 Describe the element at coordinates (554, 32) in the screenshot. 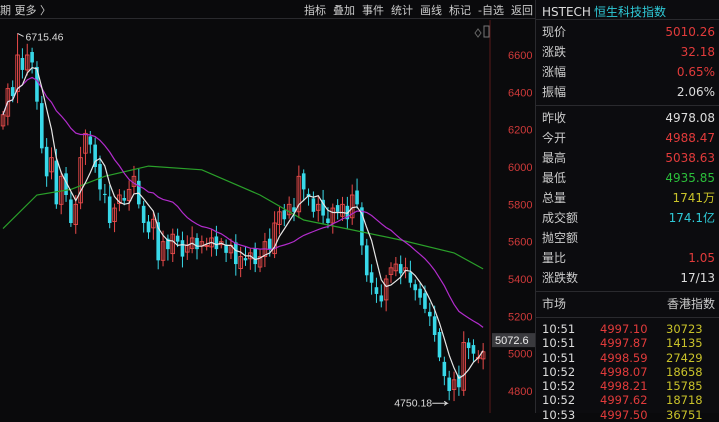

I see `quote-label: 现价` at that location.